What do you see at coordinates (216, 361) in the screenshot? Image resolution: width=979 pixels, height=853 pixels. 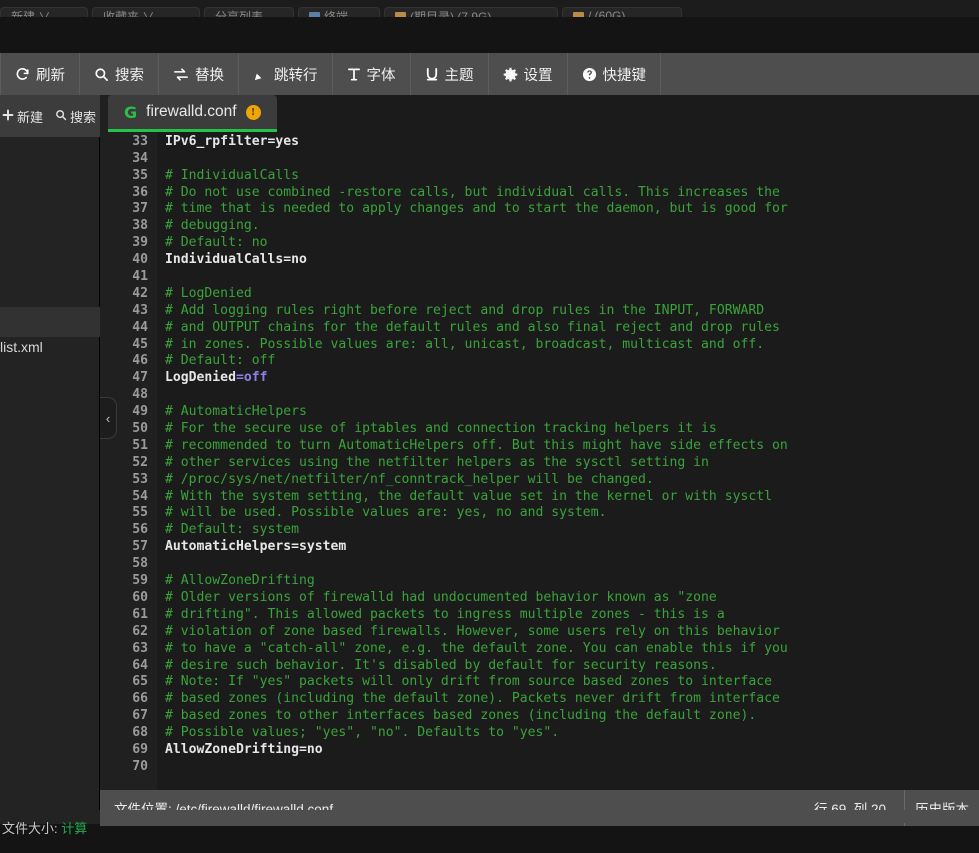 I see `code-text: # Default: off` at bounding box center [216, 361].